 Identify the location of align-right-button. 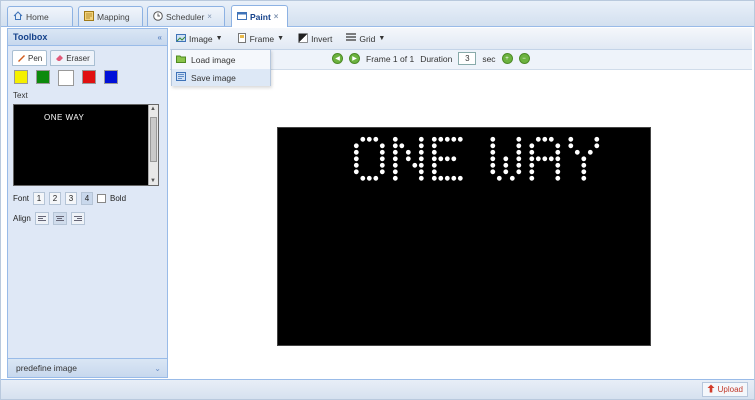
(77, 218).